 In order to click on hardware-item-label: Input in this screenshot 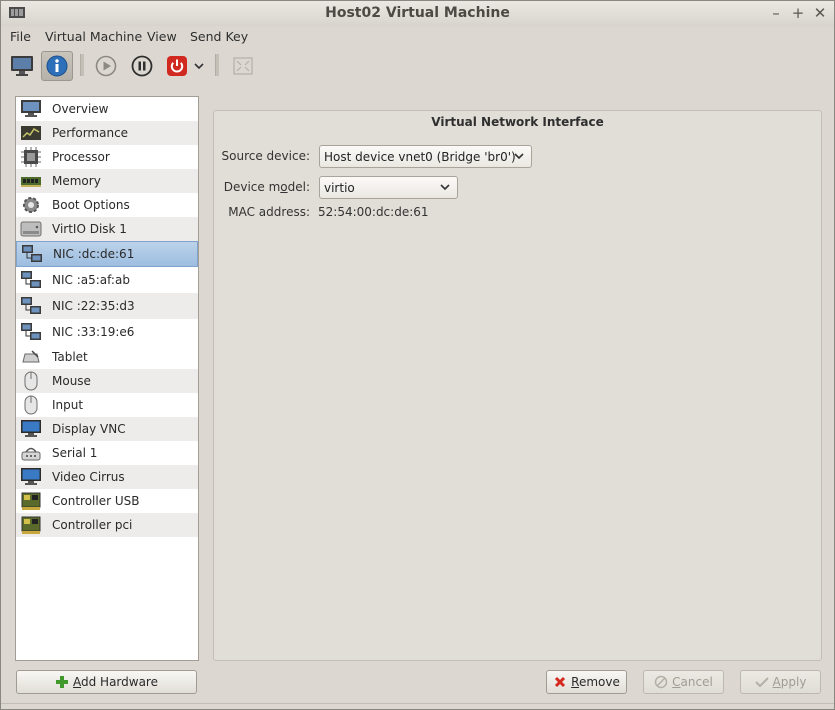, I will do `click(68, 405)`.